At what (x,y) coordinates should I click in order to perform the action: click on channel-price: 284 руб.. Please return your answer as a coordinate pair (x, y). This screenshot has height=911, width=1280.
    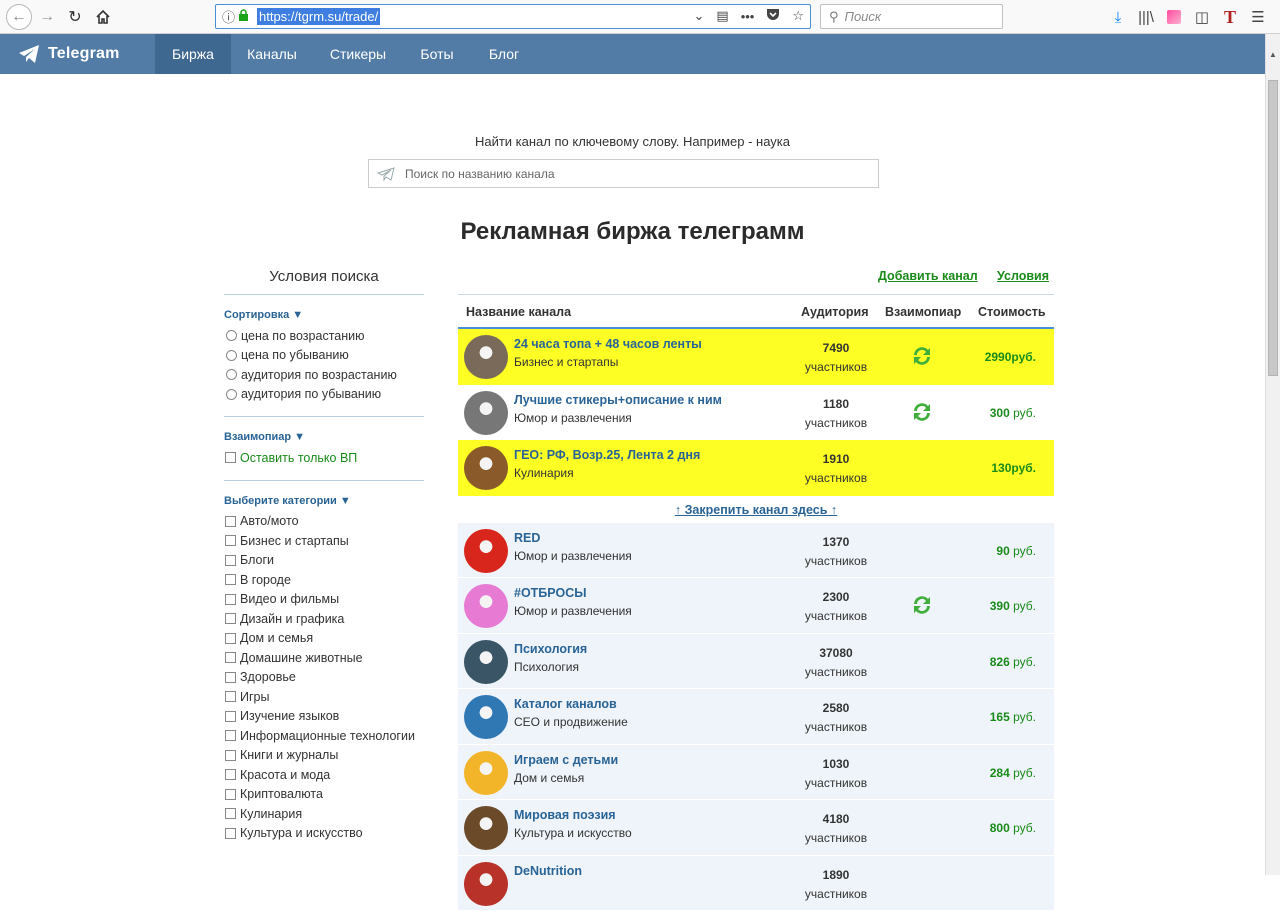
    Looking at the image, I should click on (1013, 773).